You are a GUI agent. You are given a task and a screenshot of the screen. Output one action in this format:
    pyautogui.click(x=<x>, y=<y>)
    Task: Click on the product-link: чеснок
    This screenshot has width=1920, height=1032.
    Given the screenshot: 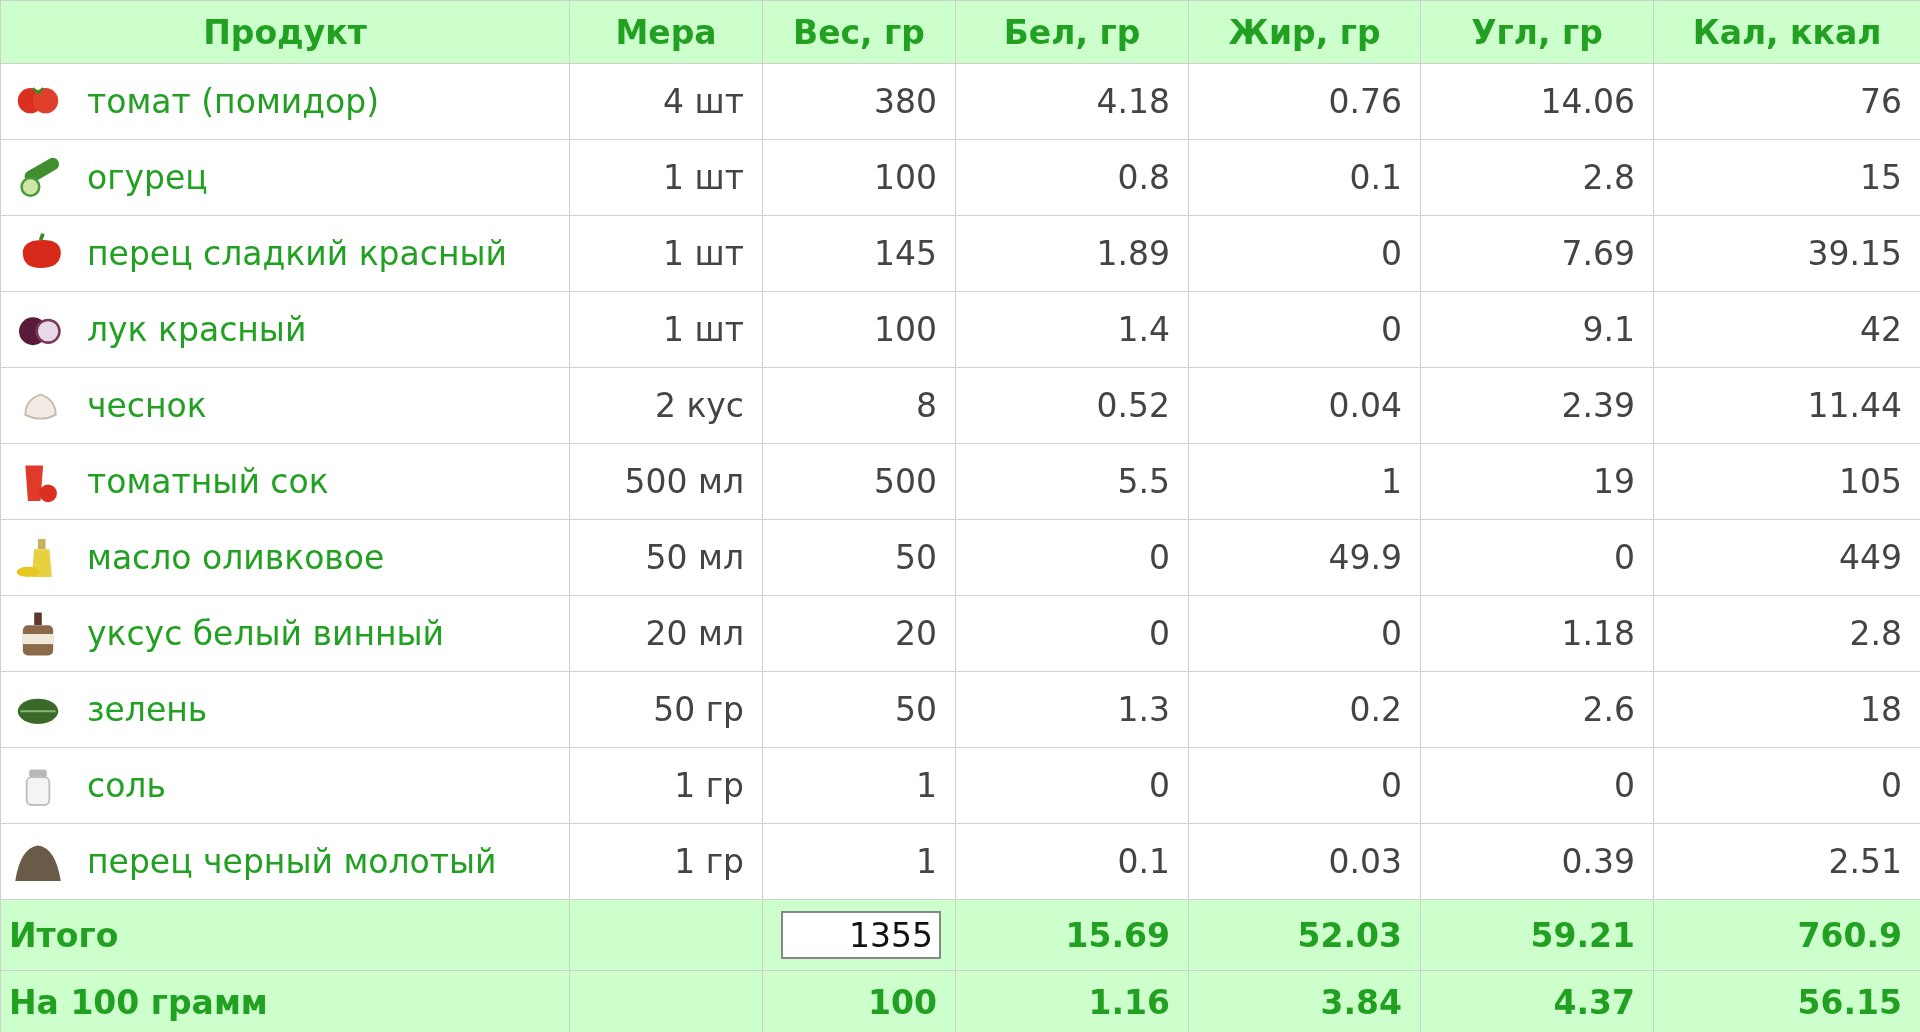 What is the action you would take?
    pyautogui.click(x=147, y=405)
    